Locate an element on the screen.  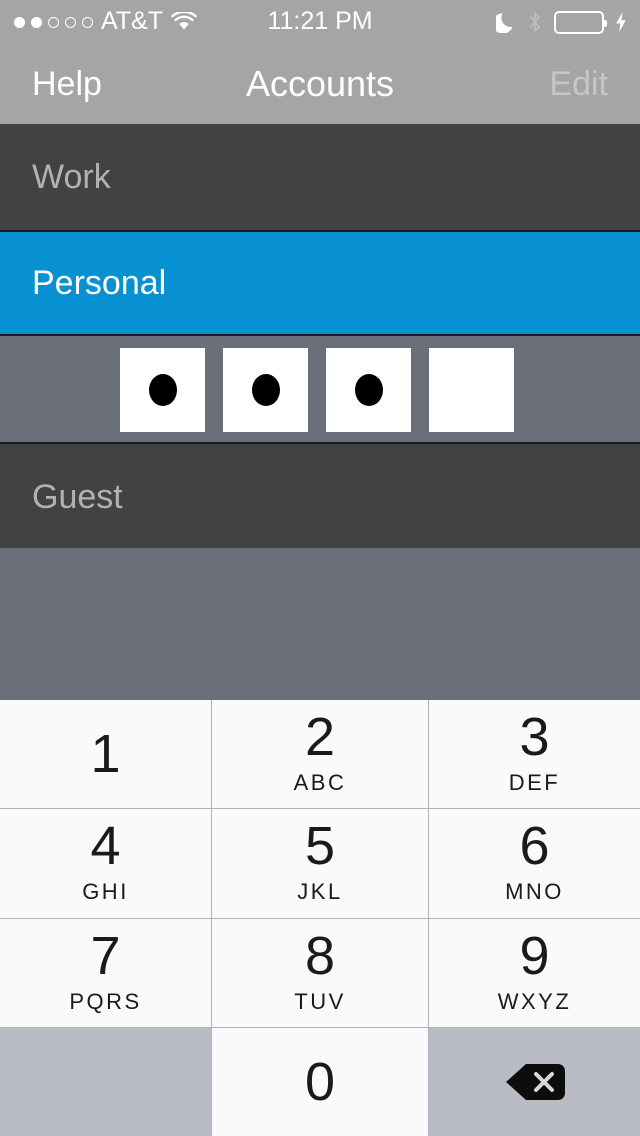
keypad-key-digit: 4 is located at coordinates (105, 846).